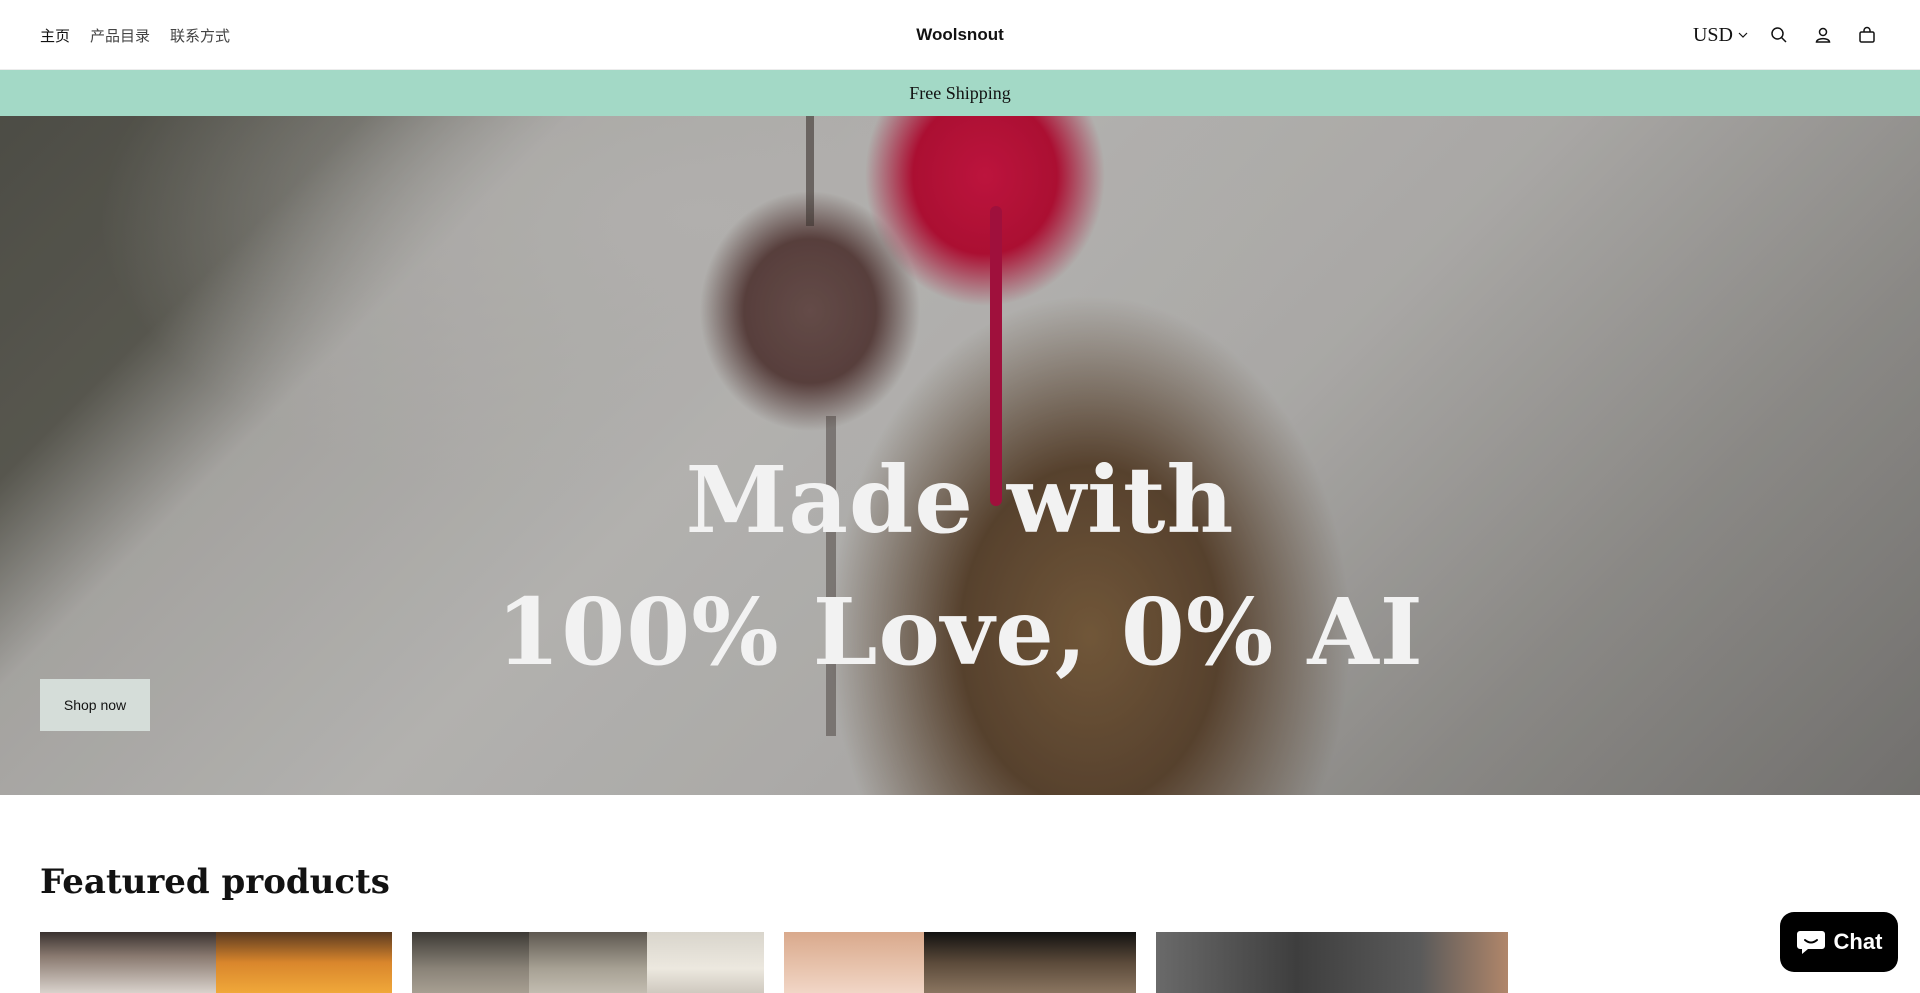 Image resolution: width=1920 pixels, height=993 pixels. I want to click on announcement-bar: Free Shipping, so click(960, 93).